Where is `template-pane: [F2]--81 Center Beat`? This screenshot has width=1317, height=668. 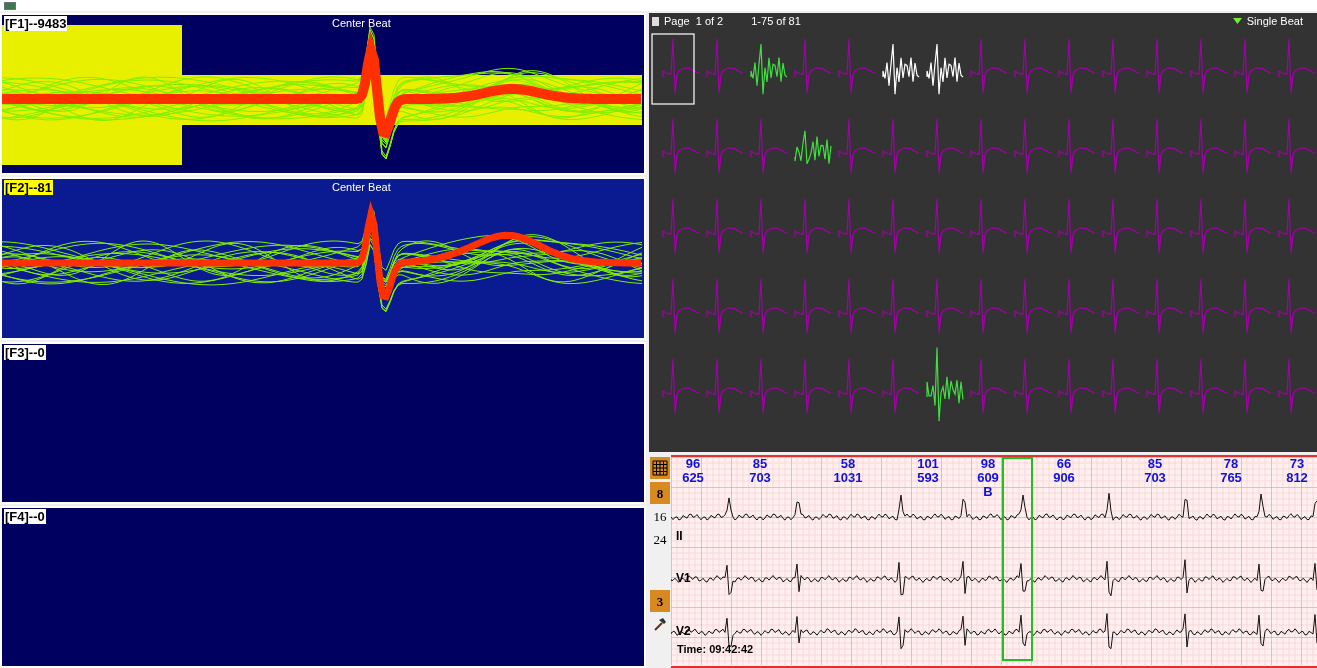
template-pane: [F2]--81 Center Beat is located at coordinates (323, 258).